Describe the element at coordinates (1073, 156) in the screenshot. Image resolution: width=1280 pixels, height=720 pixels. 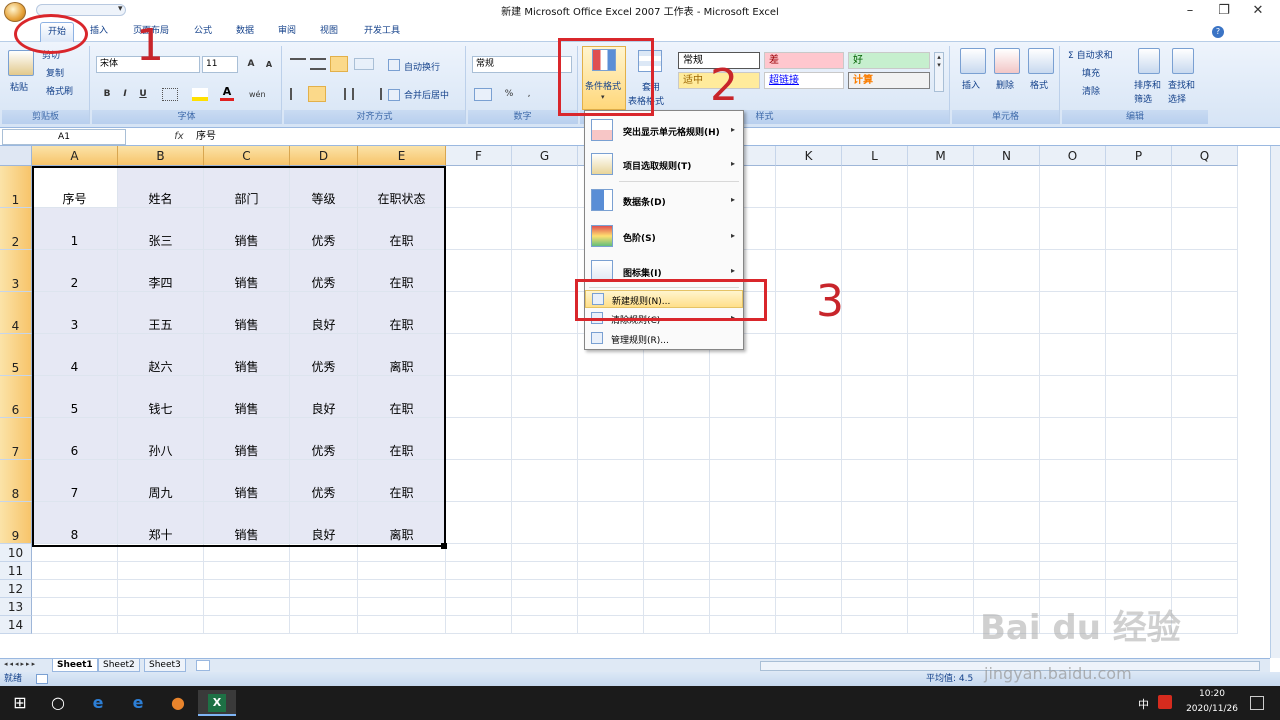
I see `column-header: O` at that location.